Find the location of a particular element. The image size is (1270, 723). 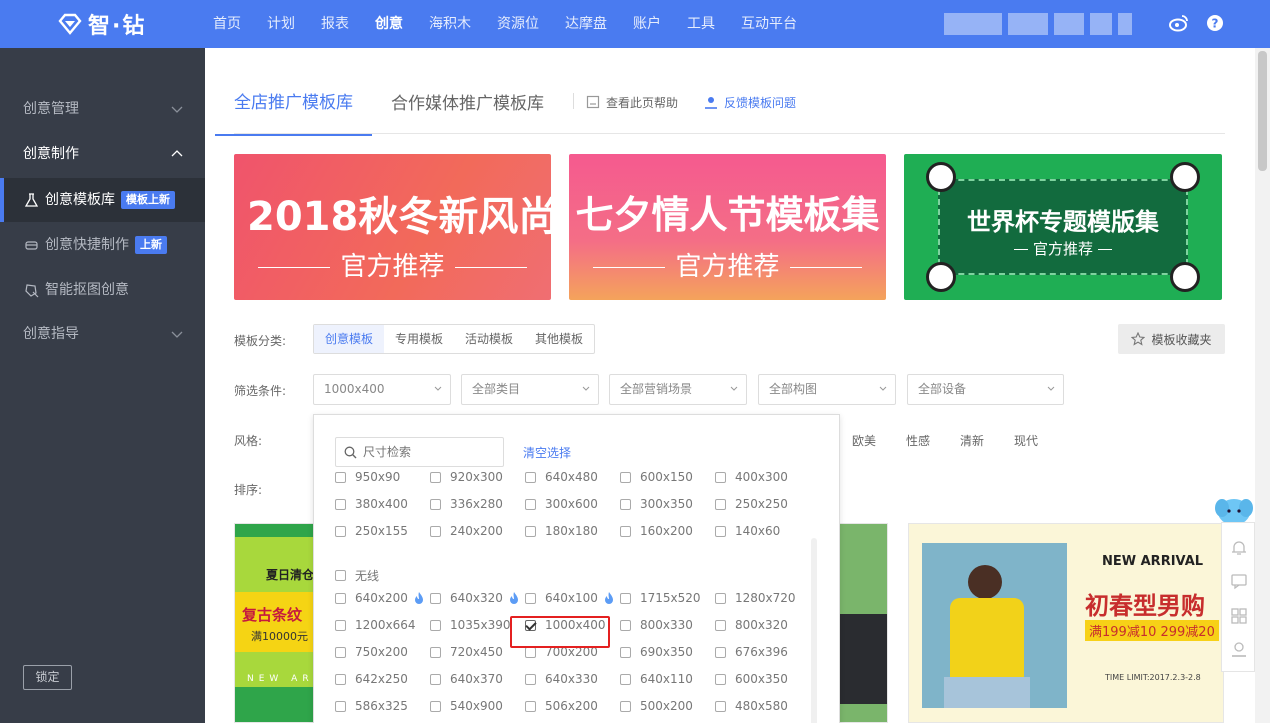

size-option: 1715x520 is located at coordinates (660, 598).